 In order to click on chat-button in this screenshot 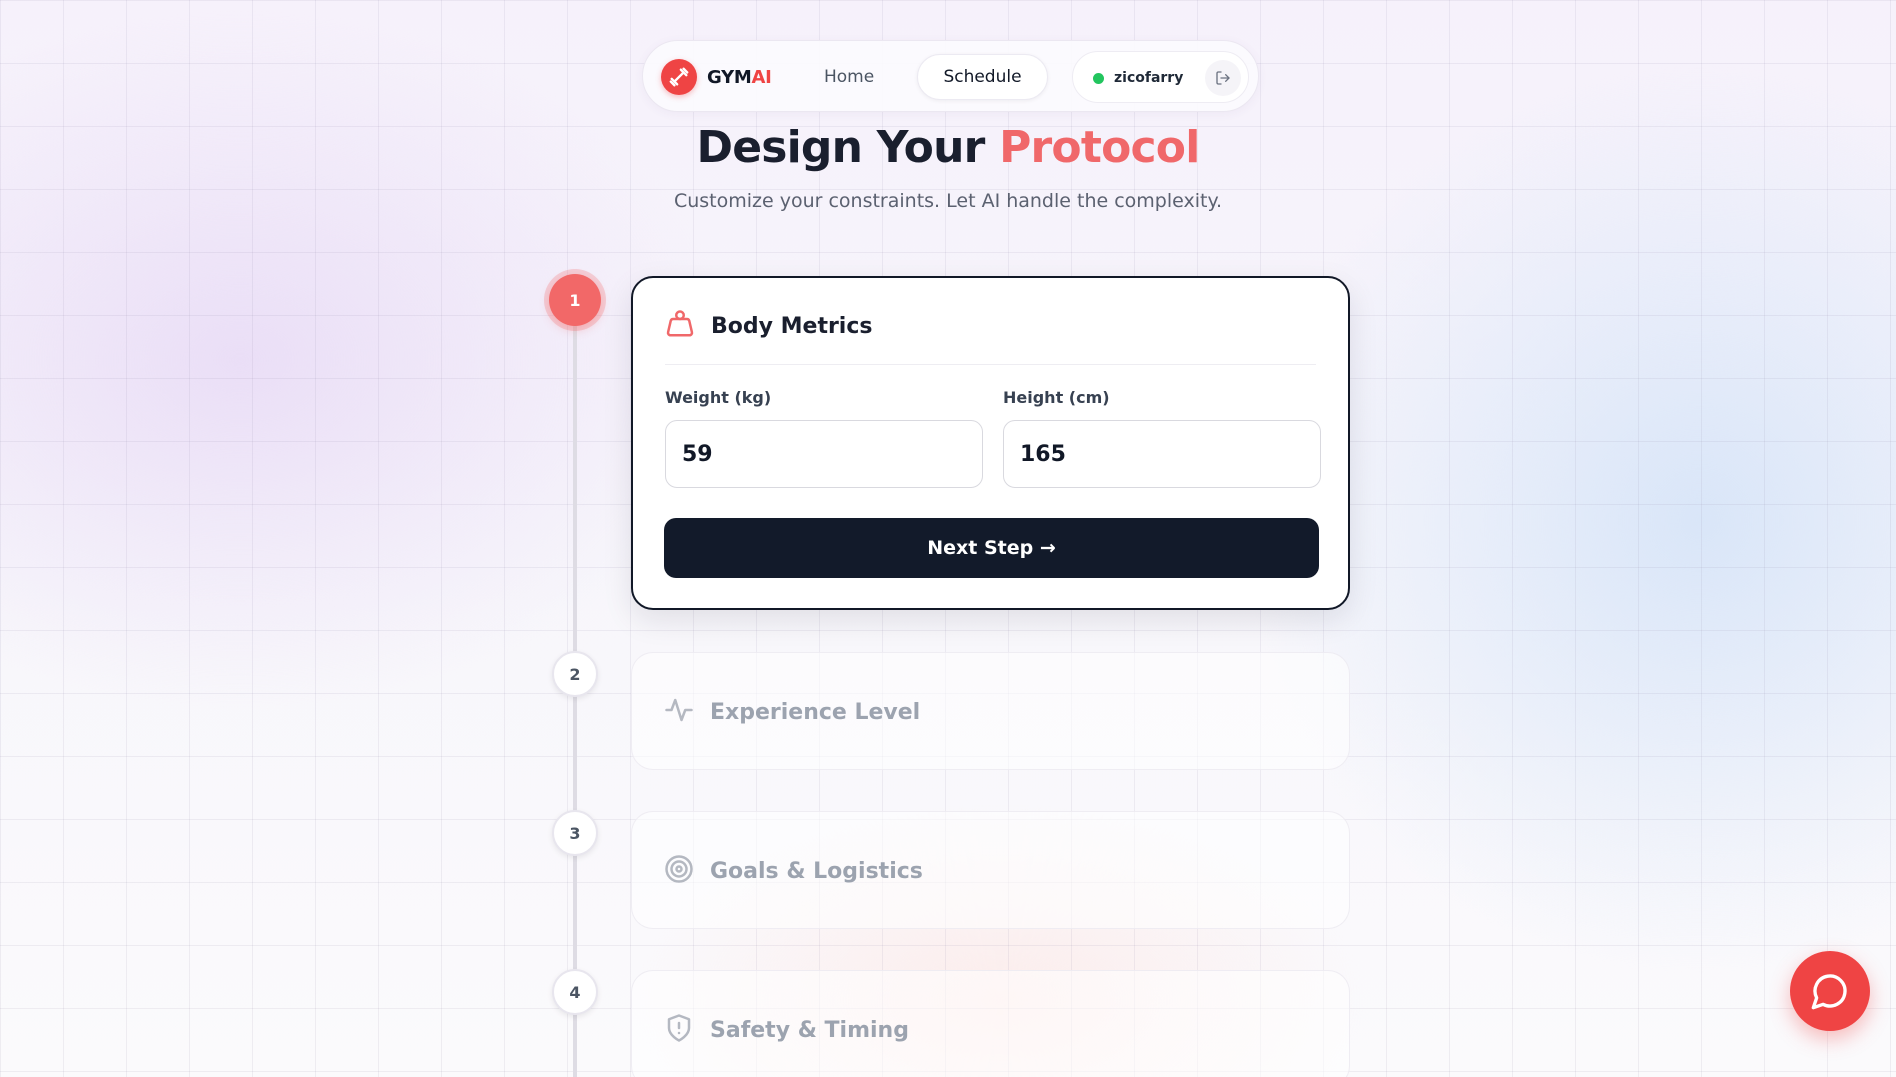, I will do `click(1830, 991)`.